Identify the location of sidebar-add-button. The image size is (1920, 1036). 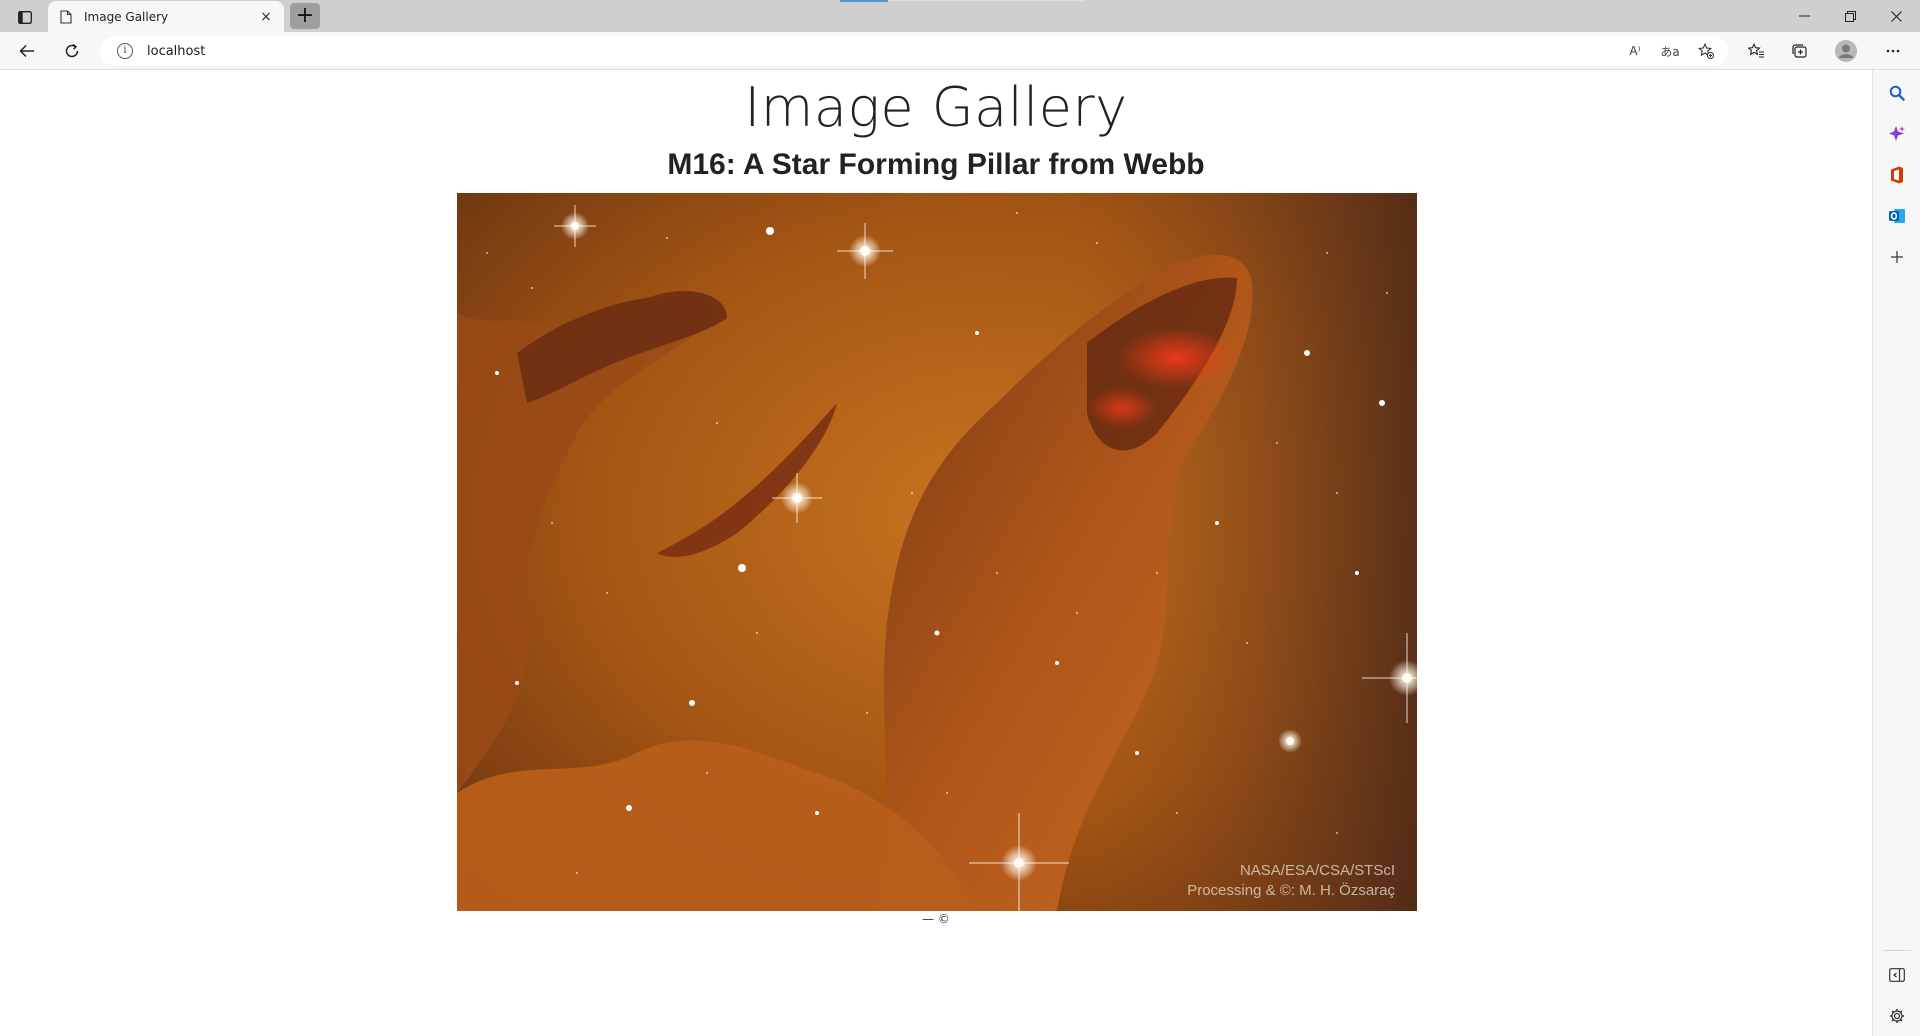
(1897, 257).